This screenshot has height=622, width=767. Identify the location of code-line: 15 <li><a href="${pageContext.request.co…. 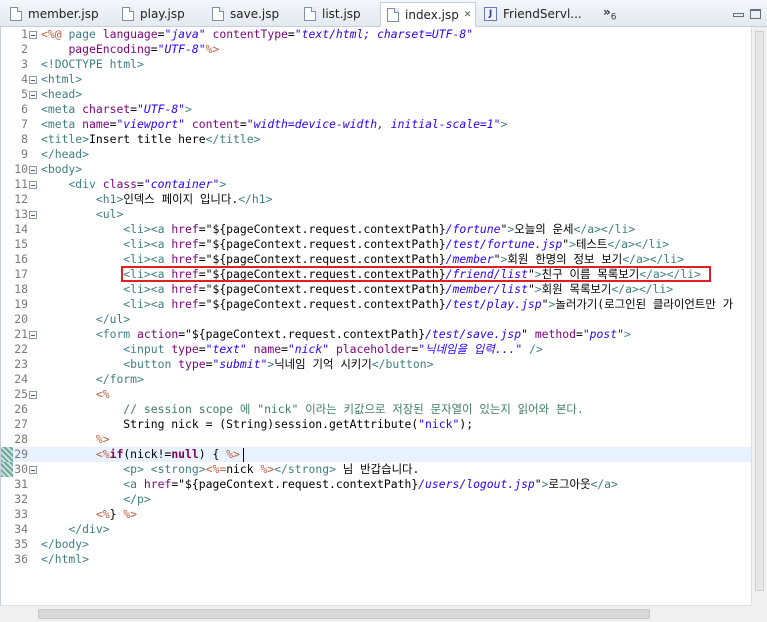
(376, 244).